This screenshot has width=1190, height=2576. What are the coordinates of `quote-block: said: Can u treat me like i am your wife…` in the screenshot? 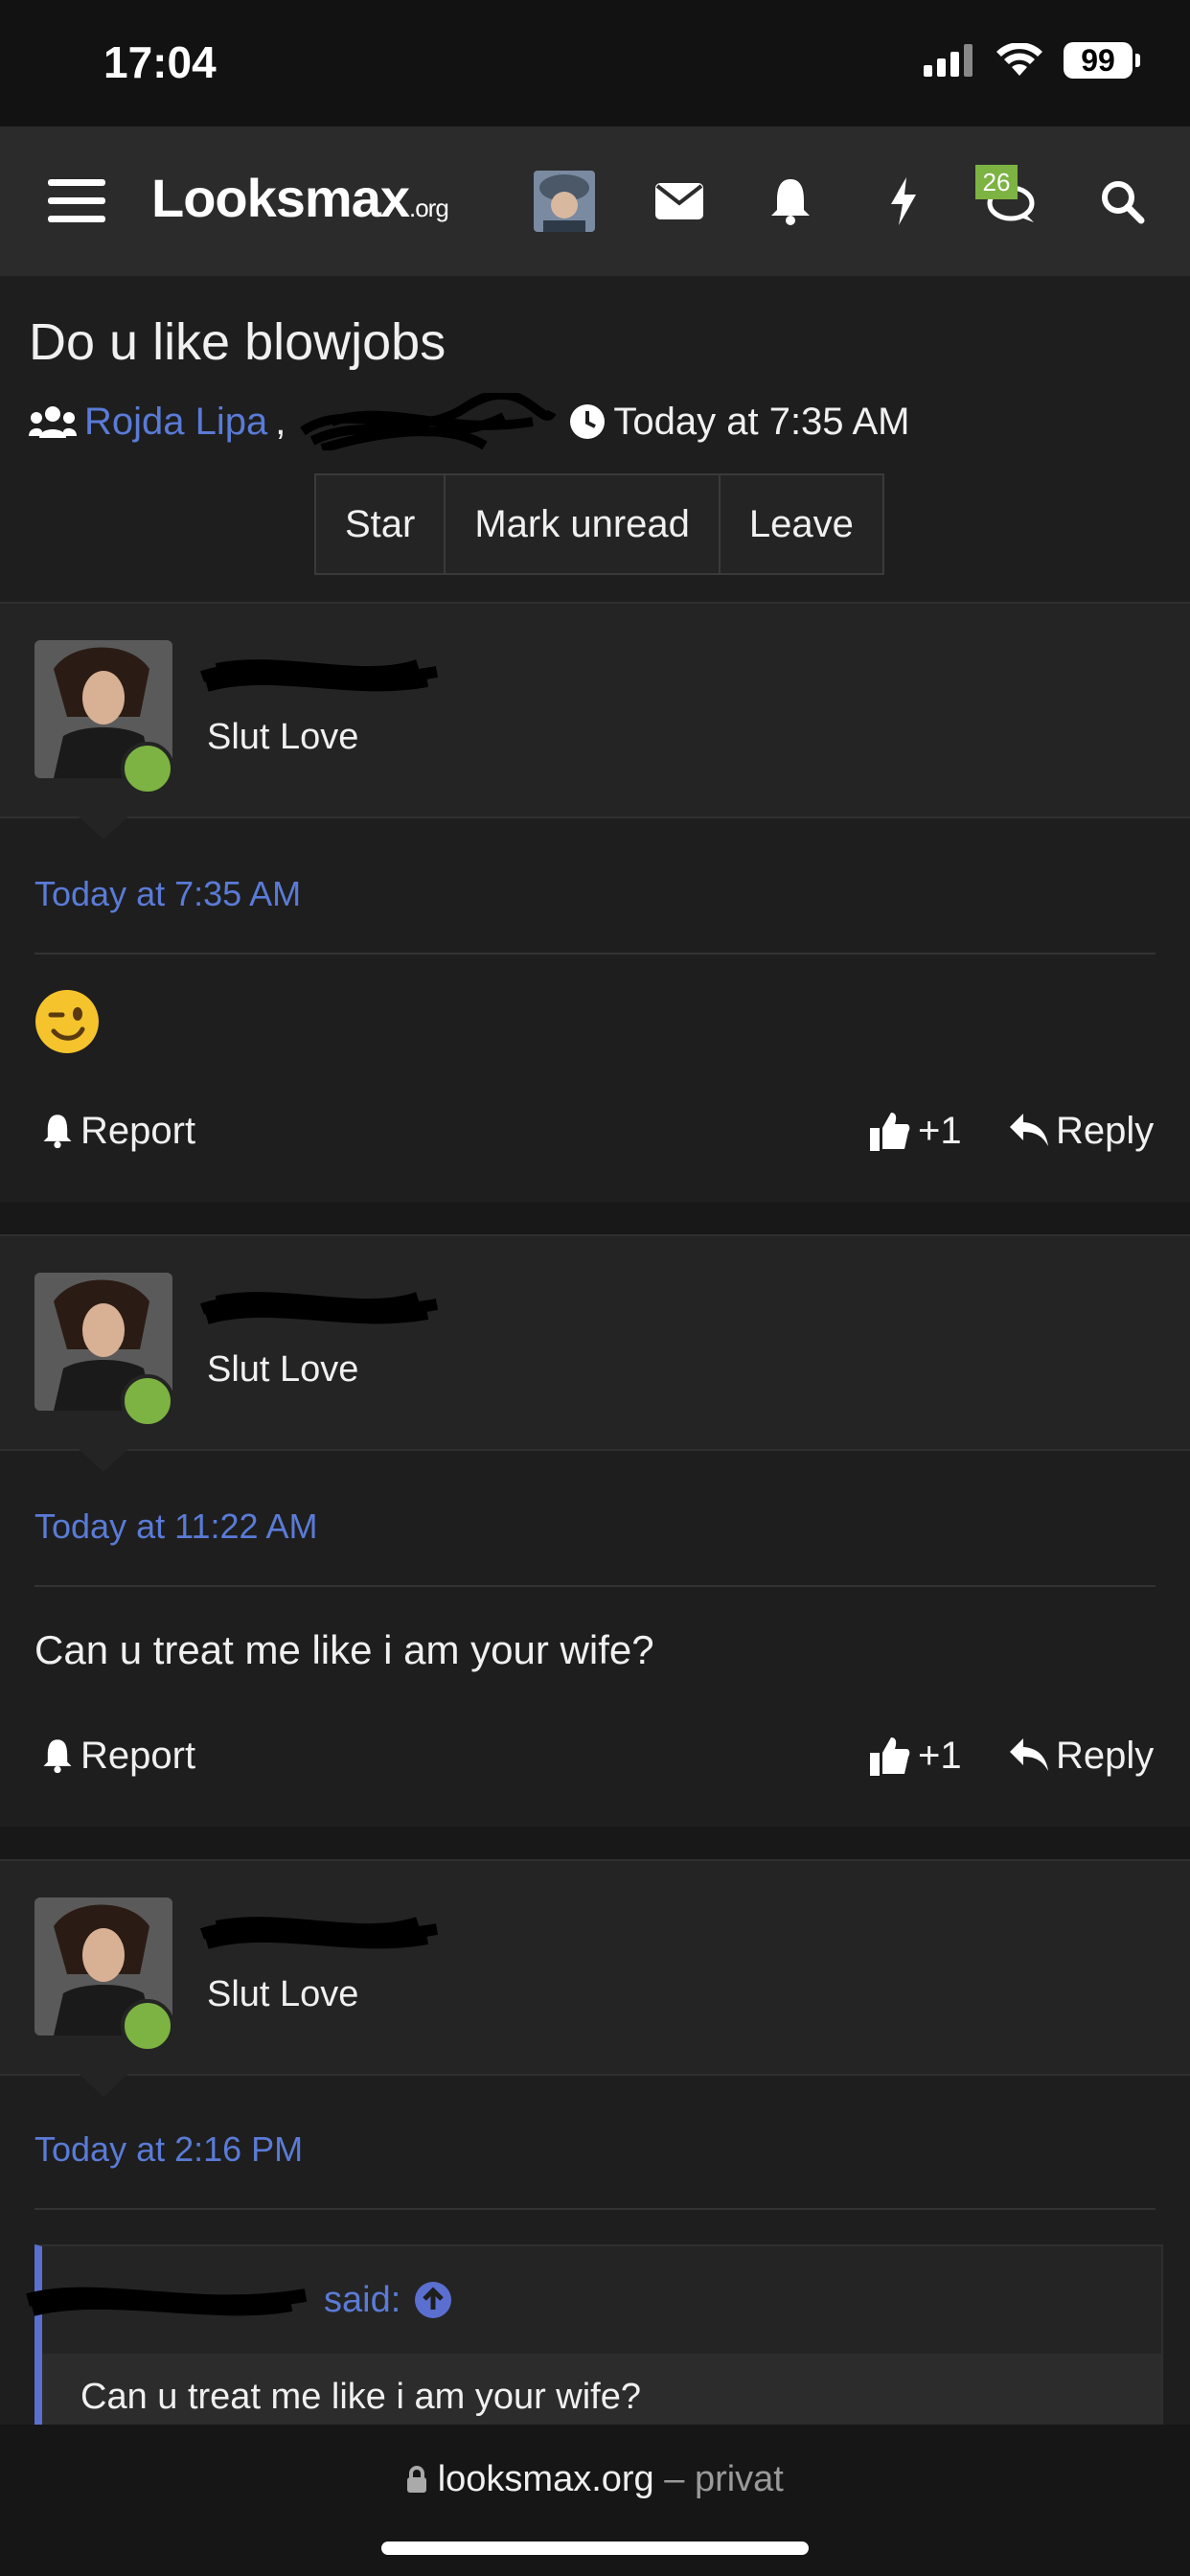 It's located at (594, 2343).